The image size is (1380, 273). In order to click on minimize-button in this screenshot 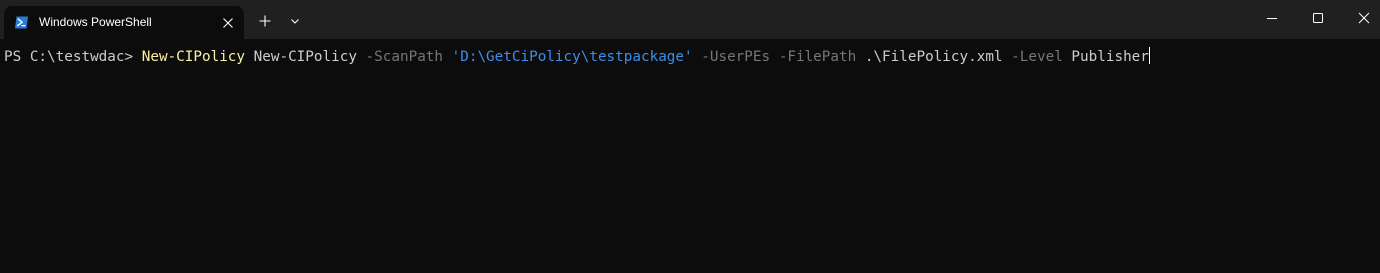, I will do `click(1272, 18)`.